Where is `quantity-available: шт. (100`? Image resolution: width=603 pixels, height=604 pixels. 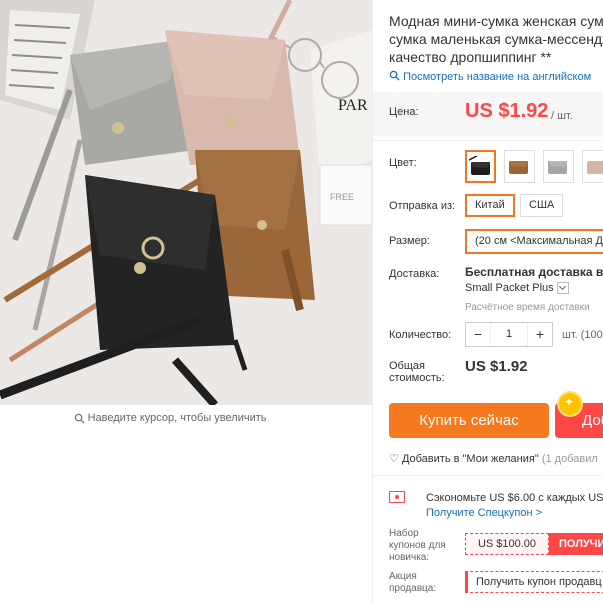 quantity-available: шт. (100 is located at coordinates (582, 335).